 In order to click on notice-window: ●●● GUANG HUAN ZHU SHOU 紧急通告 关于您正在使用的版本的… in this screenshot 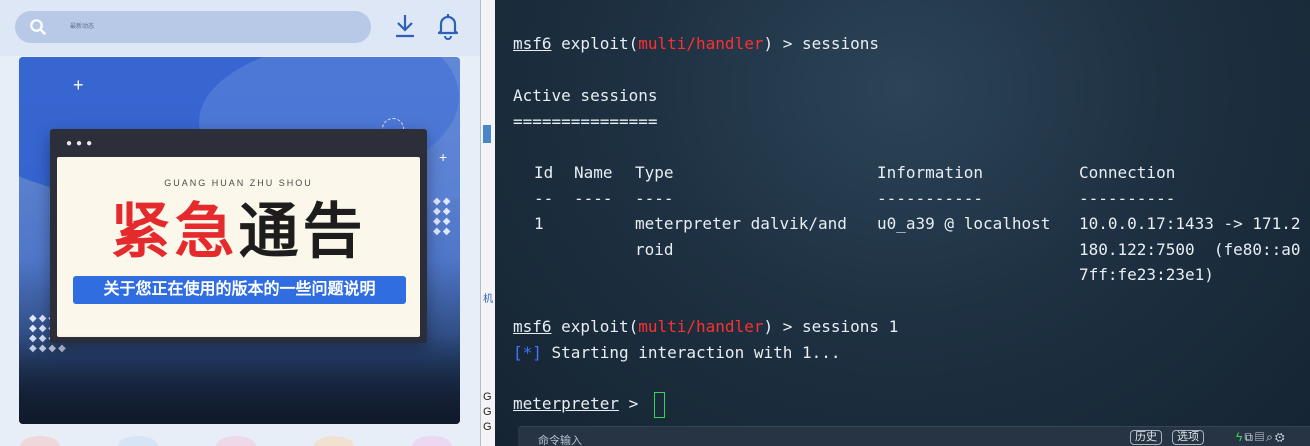, I will do `click(238, 236)`.